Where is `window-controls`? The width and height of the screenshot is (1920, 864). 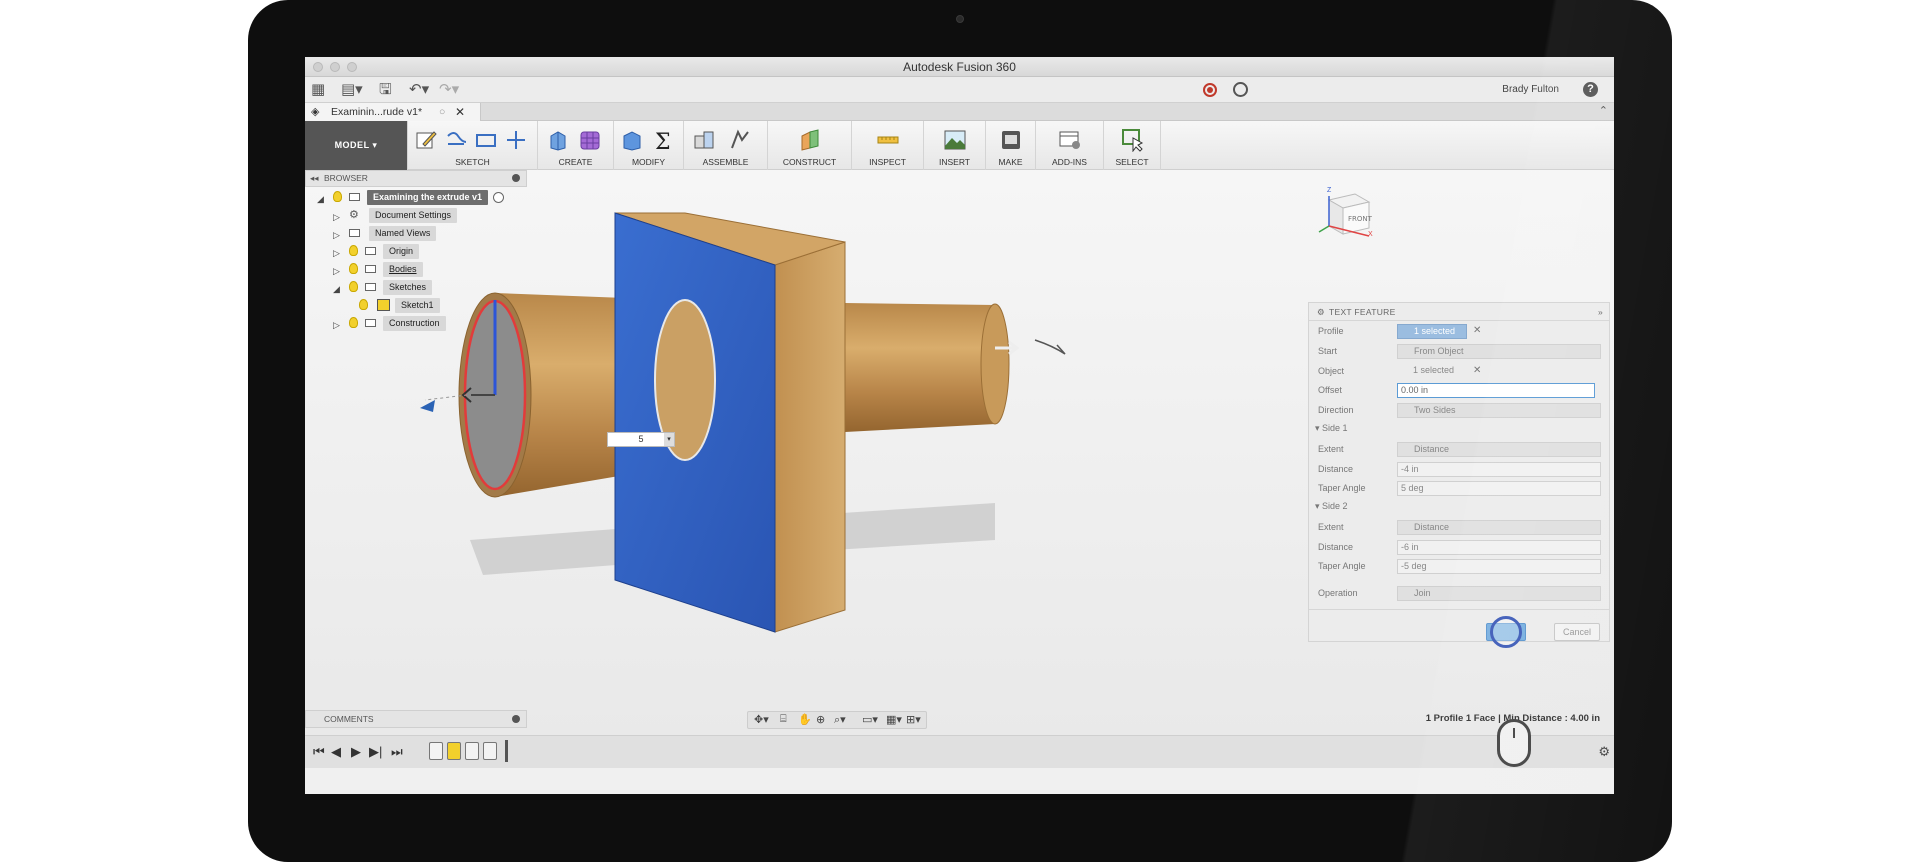
window-controls is located at coordinates (335, 67).